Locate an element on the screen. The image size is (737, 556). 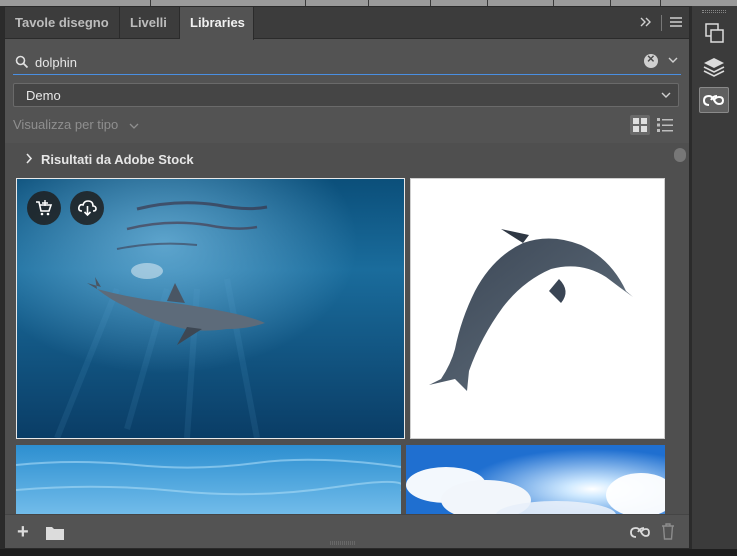
creative-cloud-icon is located at coordinates (640, 532).